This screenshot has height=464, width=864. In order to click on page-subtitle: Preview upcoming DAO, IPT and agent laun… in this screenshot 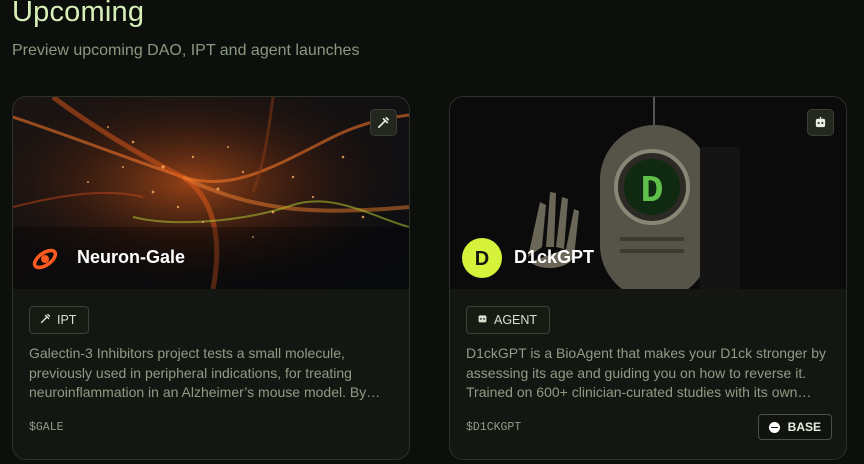, I will do `click(186, 50)`.